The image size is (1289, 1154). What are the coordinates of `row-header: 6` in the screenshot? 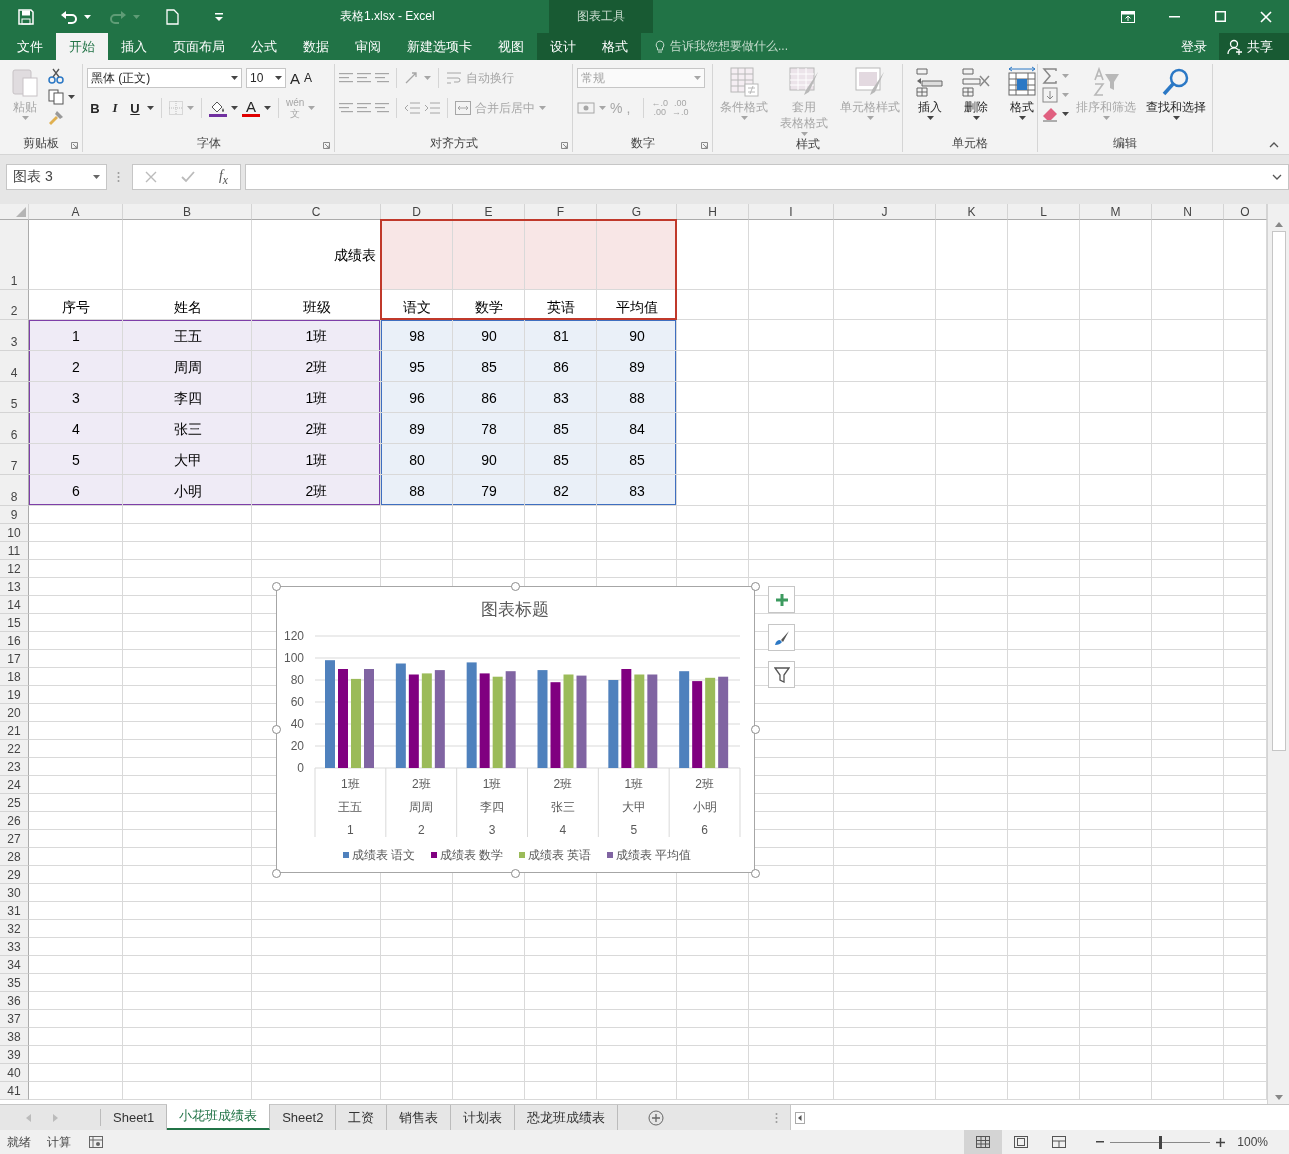 It's located at (14, 428).